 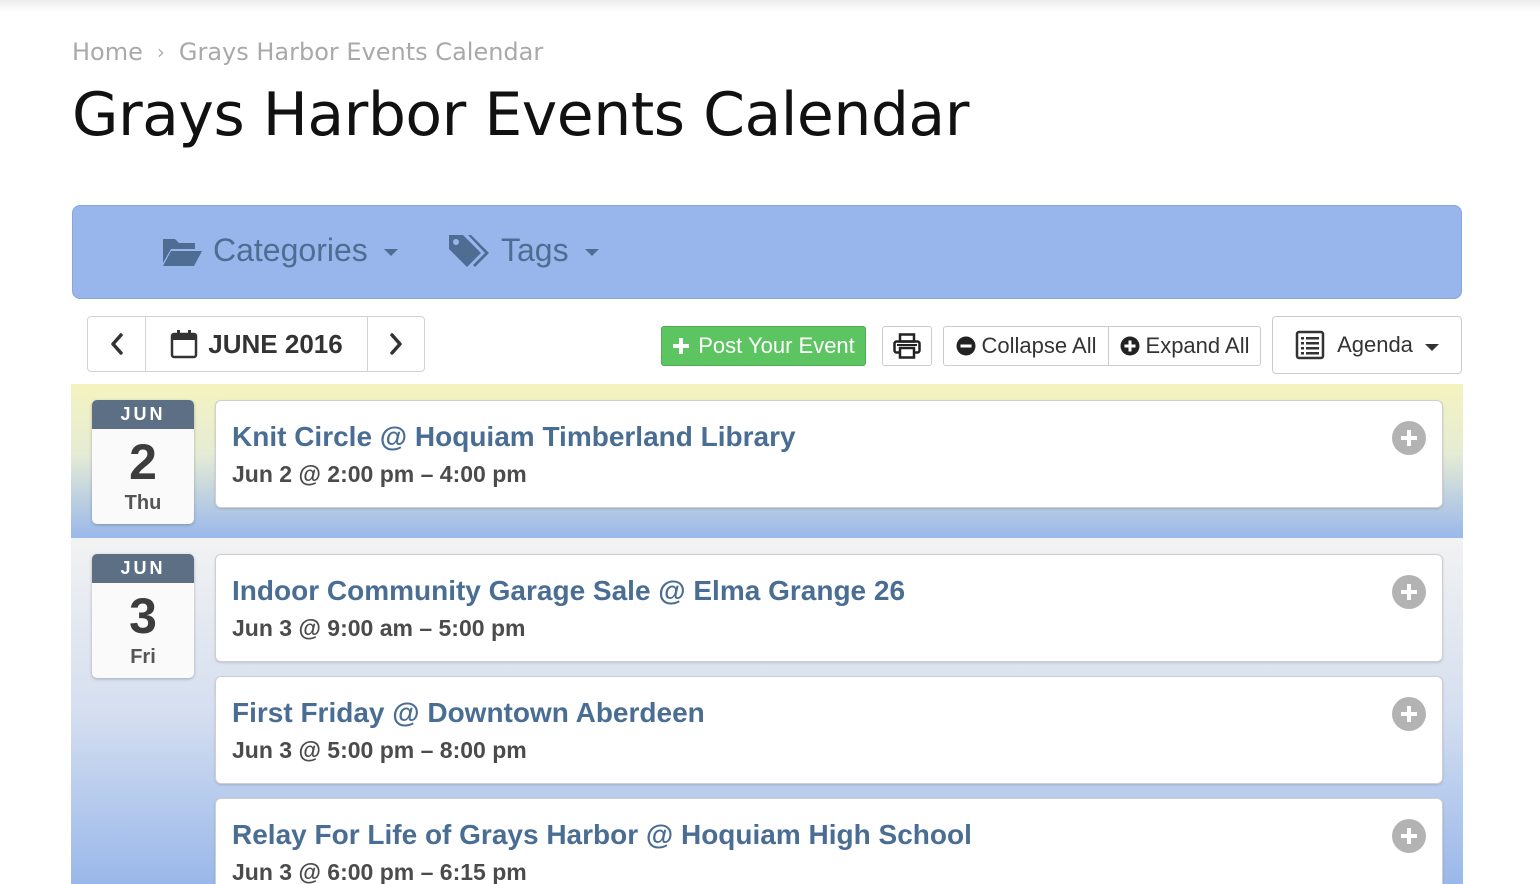 I want to click on post-your-event-label: Post Your Event, so click(x=776, y=345).